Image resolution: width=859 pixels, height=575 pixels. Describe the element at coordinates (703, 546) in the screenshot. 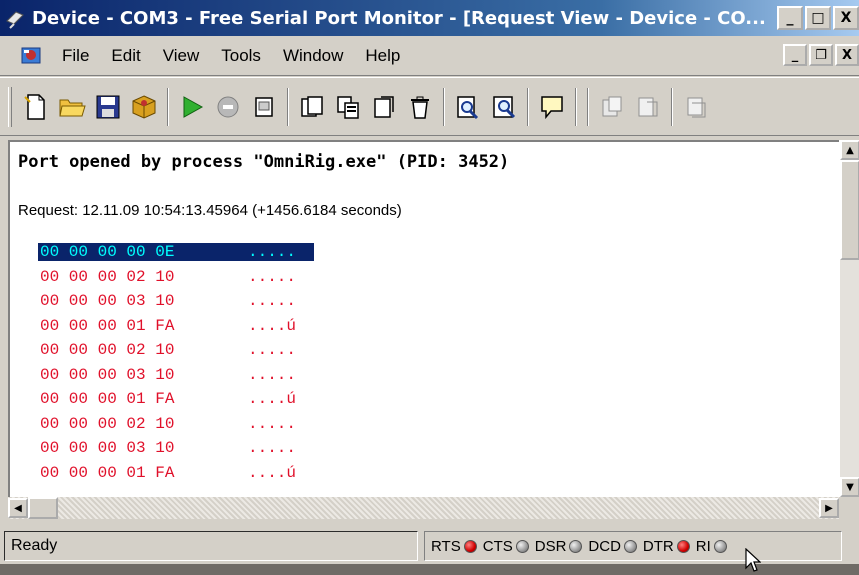

I see `signal-label: RI` at that location.